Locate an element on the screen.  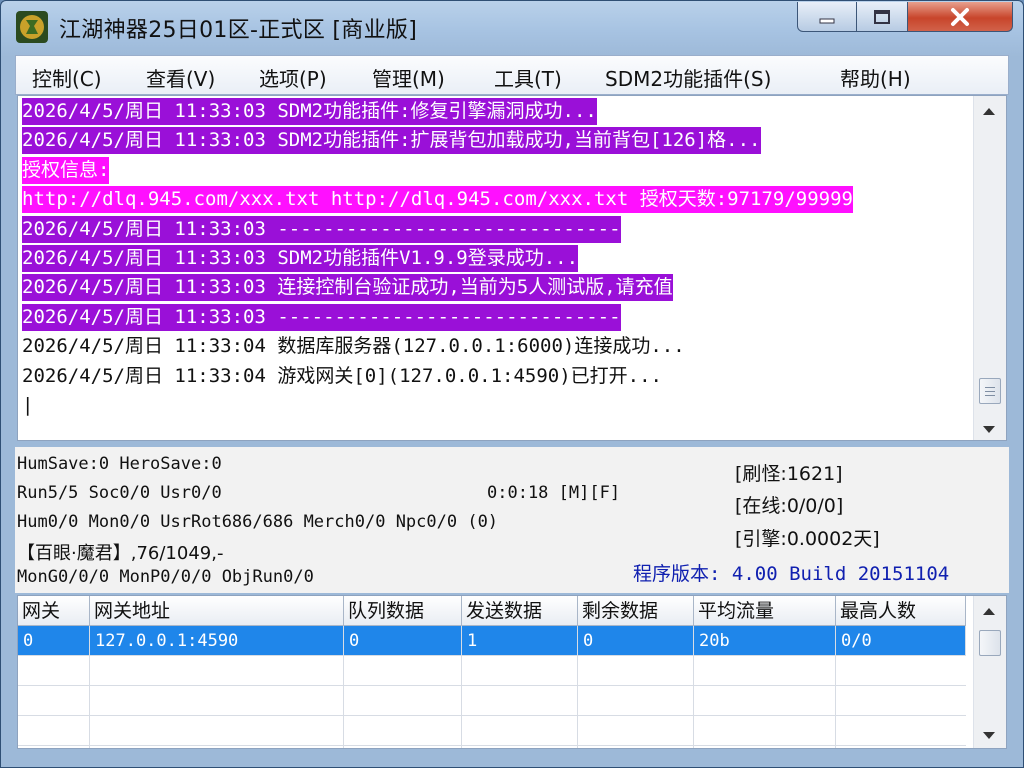
table-scroll-up-icon is located at coordinates (989, 611).